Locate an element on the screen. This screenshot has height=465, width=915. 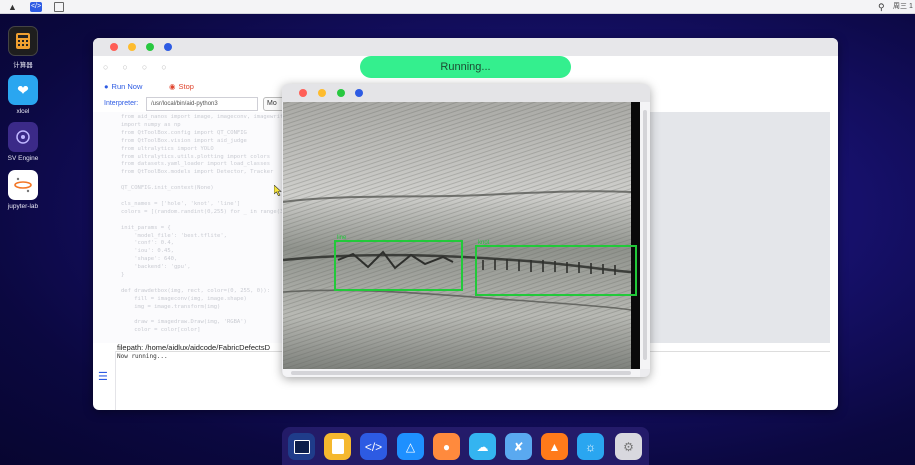
desktop-icon-xlcel: ❤ xlcel is located at coordinates (23, 95).